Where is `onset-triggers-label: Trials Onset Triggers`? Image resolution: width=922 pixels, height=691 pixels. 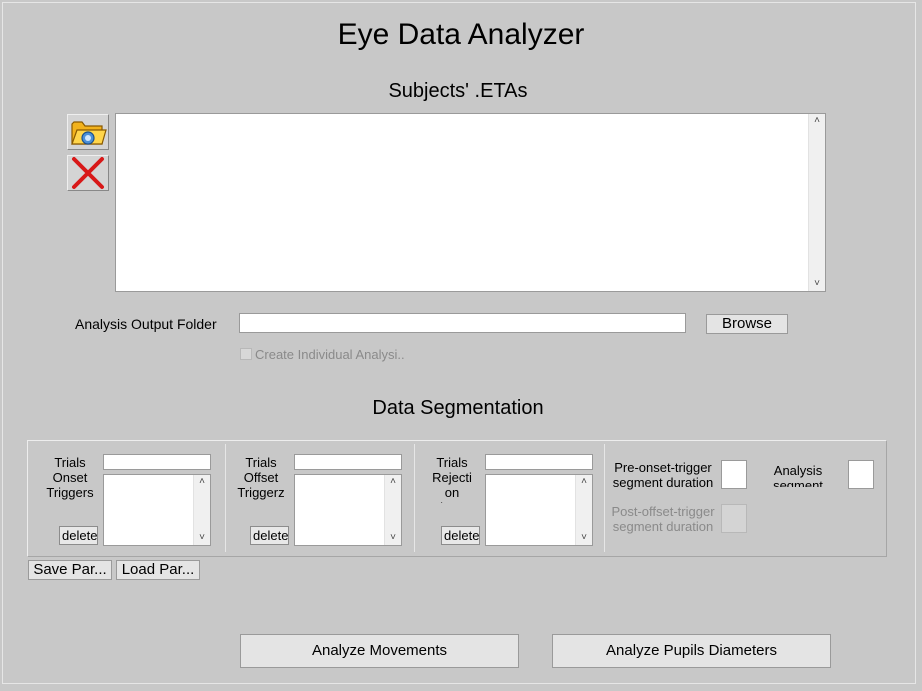
onset-triggers-label: Trials Onset Triggers is located at coordinates (70, 477).